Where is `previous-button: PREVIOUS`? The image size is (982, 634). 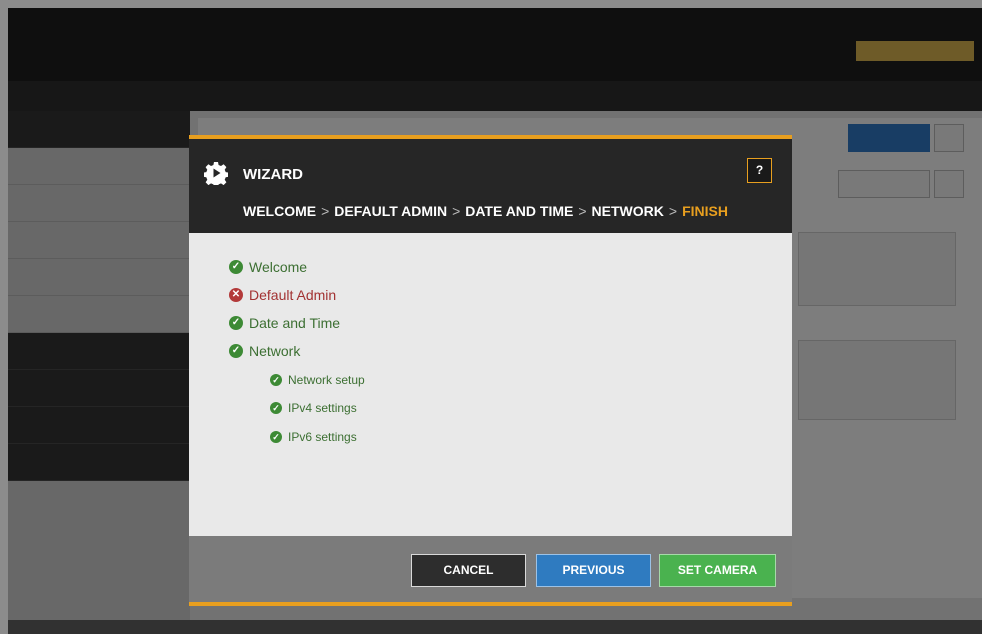
previous-button: PREVIOUS is located at coordinates (593, 570).